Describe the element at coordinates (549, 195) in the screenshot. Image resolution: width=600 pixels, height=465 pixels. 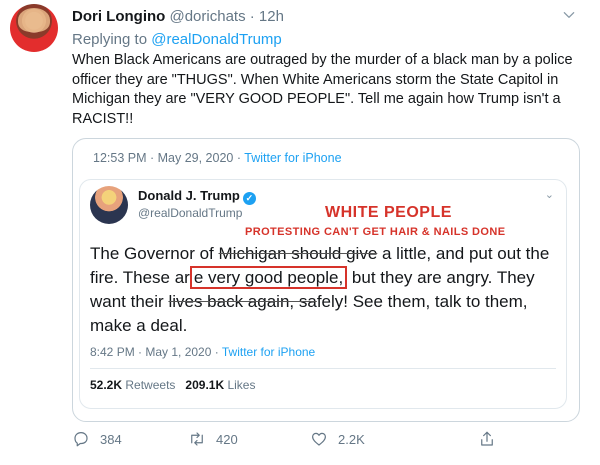
I see `embedded-chevron-icon: ⌄` at that location.